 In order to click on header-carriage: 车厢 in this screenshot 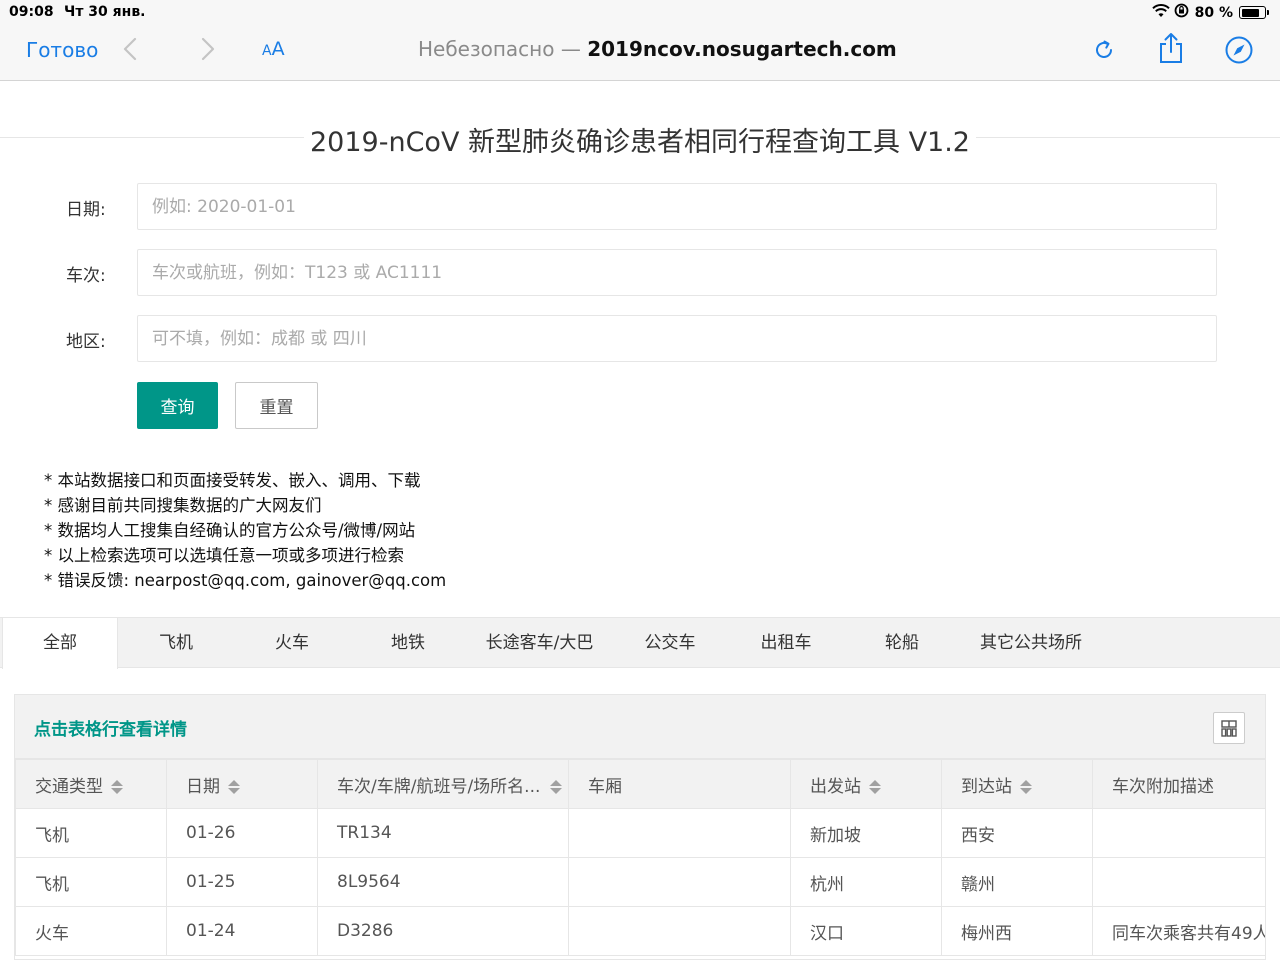, I will do `click(679, 784)`.